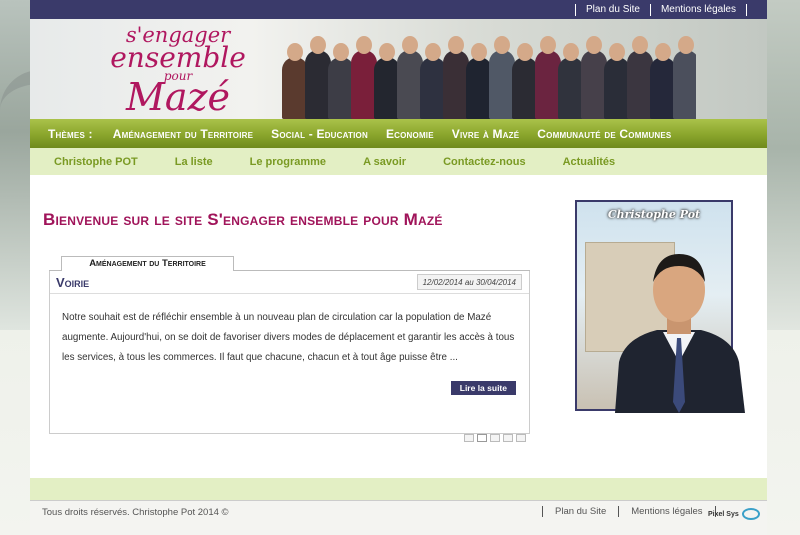 This screenshot has width=800, height=535. I want to click on logo-line-4: Mazé, so click(178, 97).